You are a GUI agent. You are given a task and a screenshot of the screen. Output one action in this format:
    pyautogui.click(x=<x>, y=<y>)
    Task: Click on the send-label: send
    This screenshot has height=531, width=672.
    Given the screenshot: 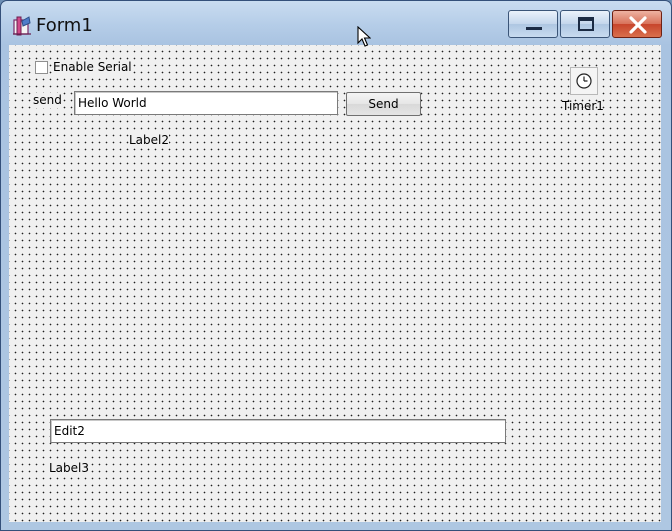 What is the action you would take?
    pyautogui.click(x=47, y=100)
    